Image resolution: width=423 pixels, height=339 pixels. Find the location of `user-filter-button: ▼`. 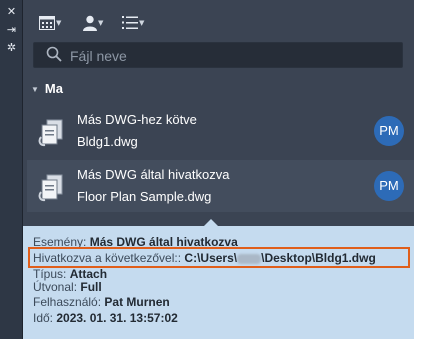

user-filter-button: ▼ is located at coordinates (93, 22).